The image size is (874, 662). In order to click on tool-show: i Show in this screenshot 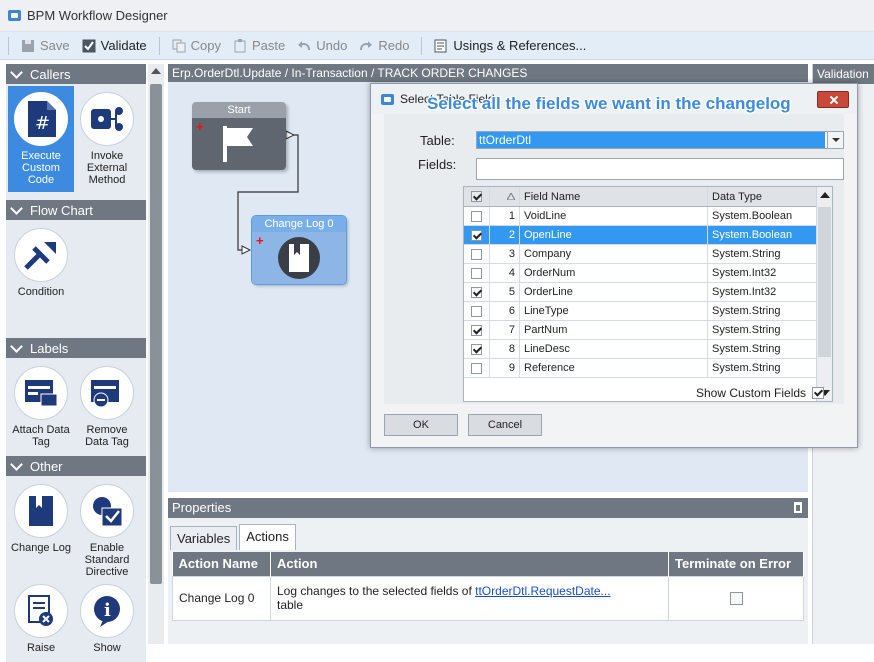, I will do `click(107, 616)`.